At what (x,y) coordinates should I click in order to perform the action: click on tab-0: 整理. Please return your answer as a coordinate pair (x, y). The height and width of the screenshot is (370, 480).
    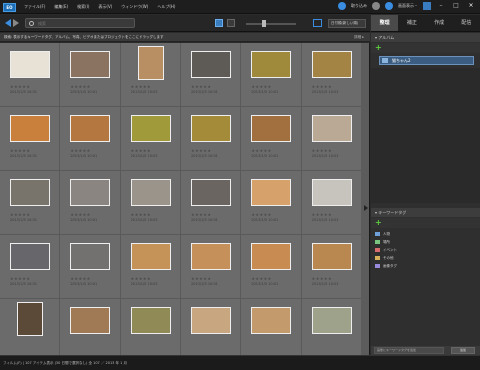
    Looking at the image, I should click on (385, 23).